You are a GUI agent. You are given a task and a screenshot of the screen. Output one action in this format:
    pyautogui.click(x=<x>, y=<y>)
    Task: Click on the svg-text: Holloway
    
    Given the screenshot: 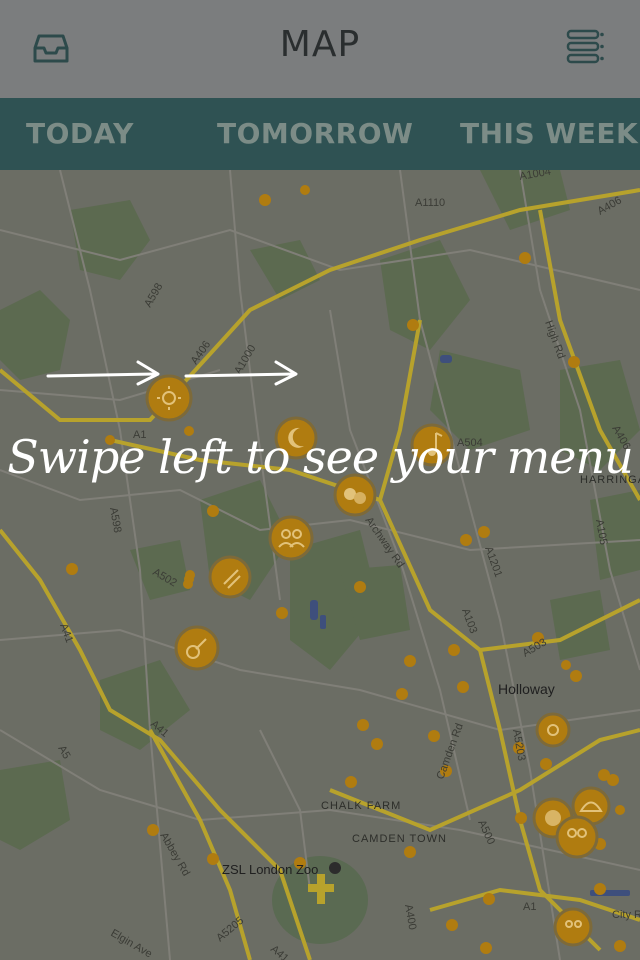 What is the action you would take?
    pyautogui.click(x=526, y=689)
    